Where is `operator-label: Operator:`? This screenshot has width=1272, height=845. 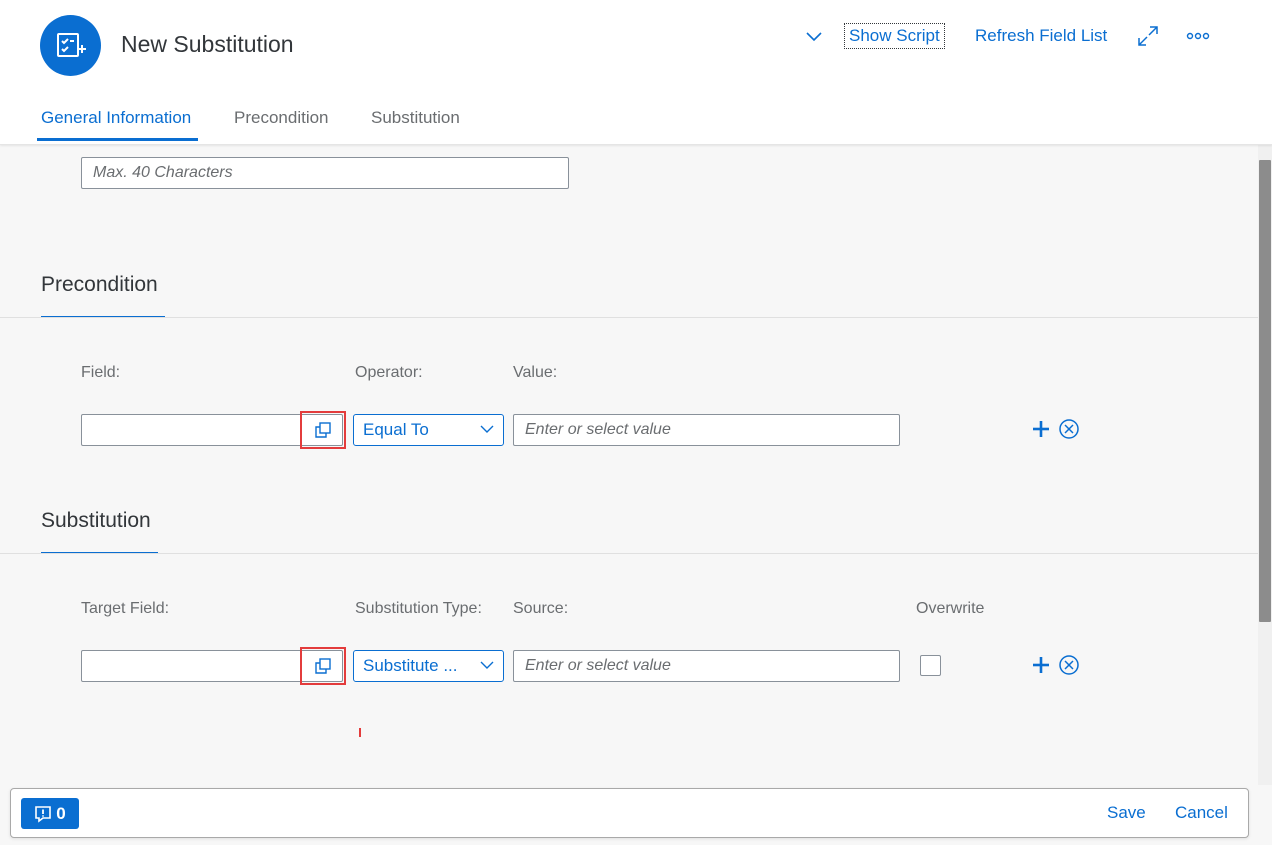
operator-label: Operator: is located at coordinates (389, 372).